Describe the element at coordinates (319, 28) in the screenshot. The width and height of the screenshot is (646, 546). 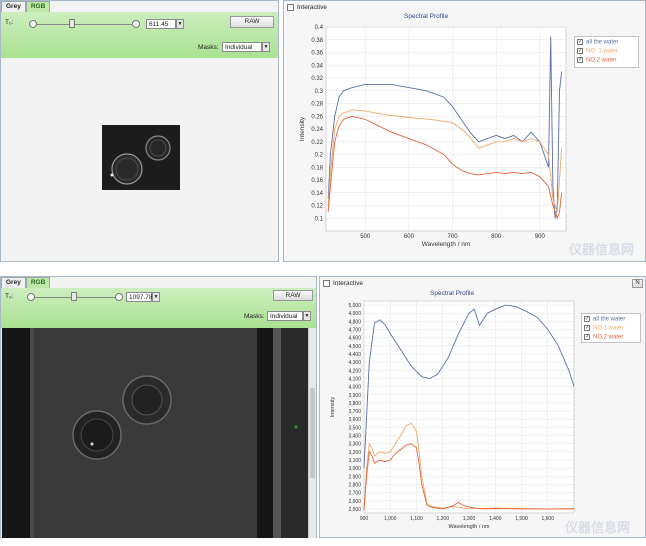
I see `y-tick-label: 0.4` at that location.